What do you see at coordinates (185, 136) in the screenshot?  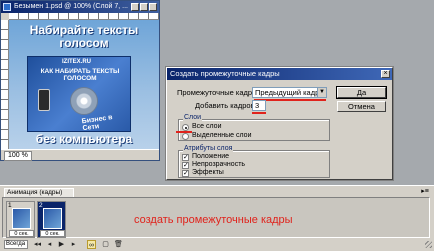 I see `selected-layers-radio` at bounding box center [185, 136].